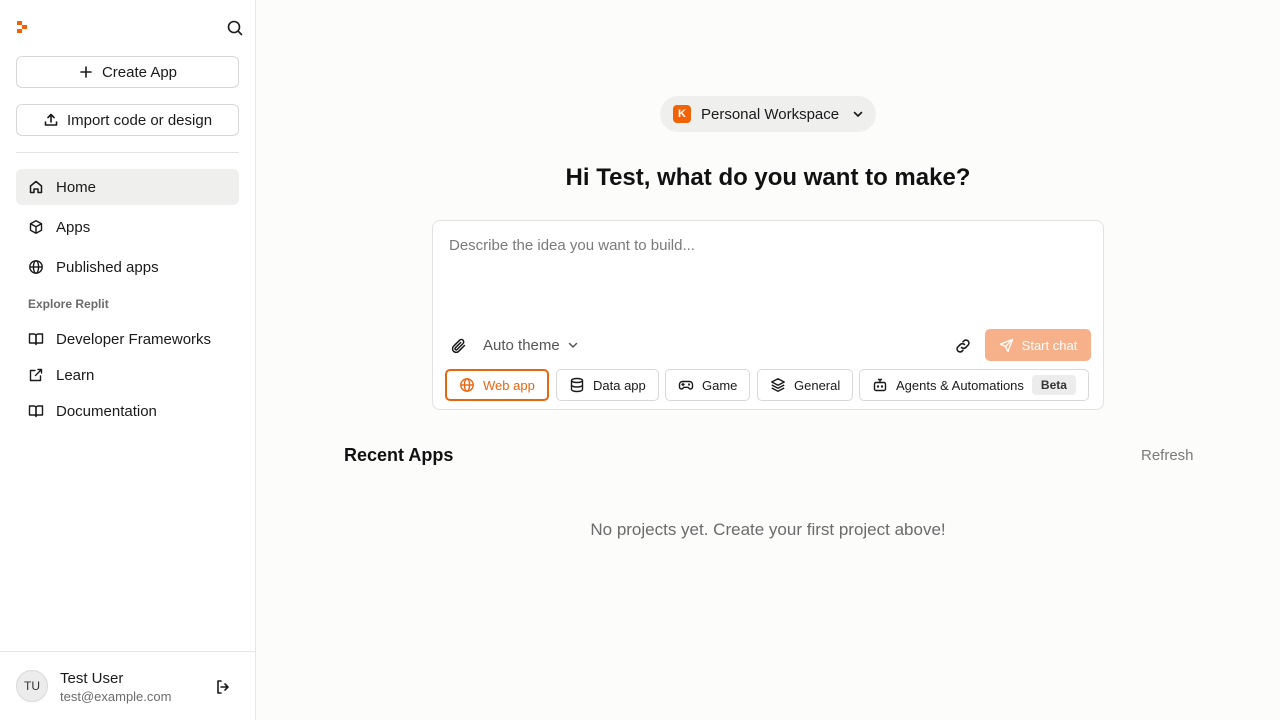 The height and width of the screenshot is (720, 1280). Describe the element at coordinates (107, 267) in the screenshot. I see `sidebar-item-label: Published apps` at that location.